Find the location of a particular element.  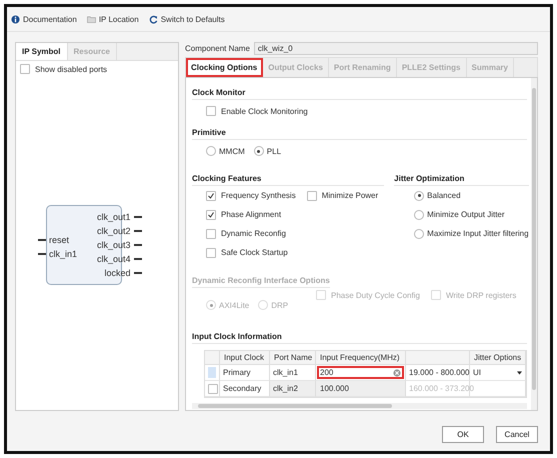

section-title: Clock Monitor is located at coordinates (359, 91).